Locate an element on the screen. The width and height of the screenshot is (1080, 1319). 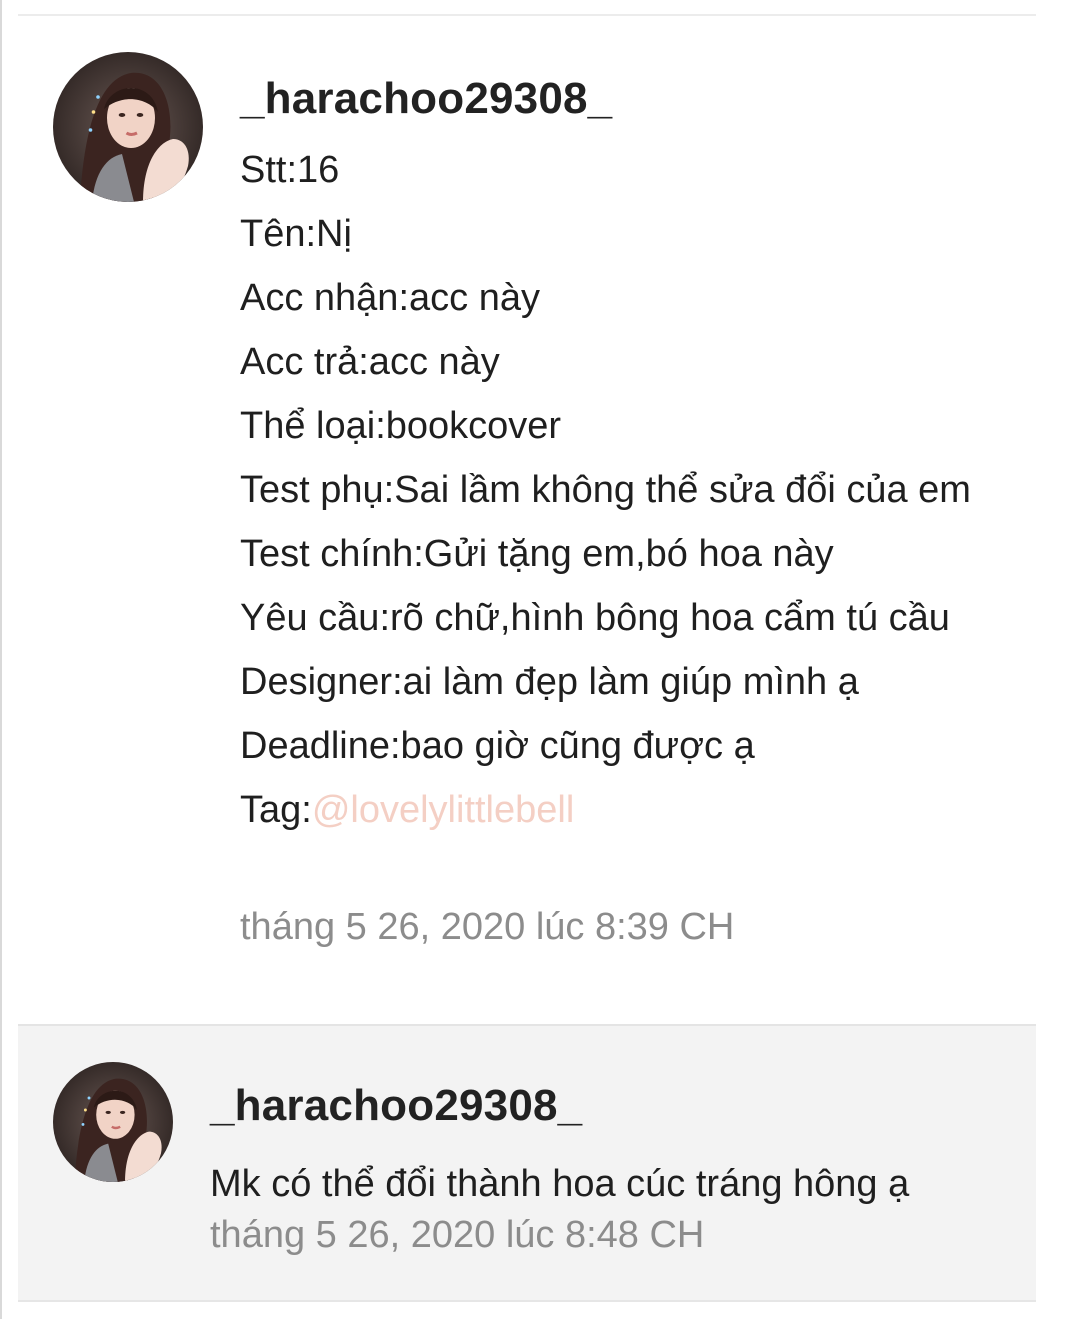
timestamp: tháng 5 26, 2020 lúc 8:39 CH is located at coordinates (487, 927).